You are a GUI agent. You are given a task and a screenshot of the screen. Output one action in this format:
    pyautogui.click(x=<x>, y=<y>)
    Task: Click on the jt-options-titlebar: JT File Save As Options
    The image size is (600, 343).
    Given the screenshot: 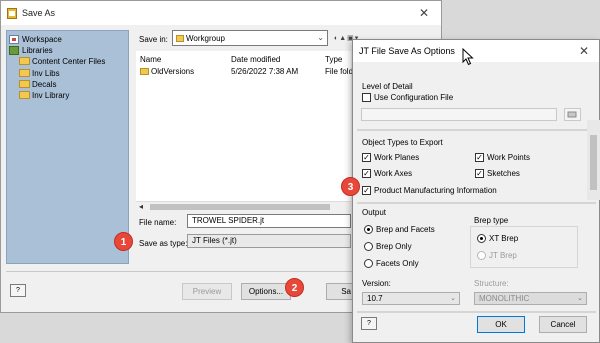 What is the action you would take?
    pyautogui.click(x=476, y=51)
    